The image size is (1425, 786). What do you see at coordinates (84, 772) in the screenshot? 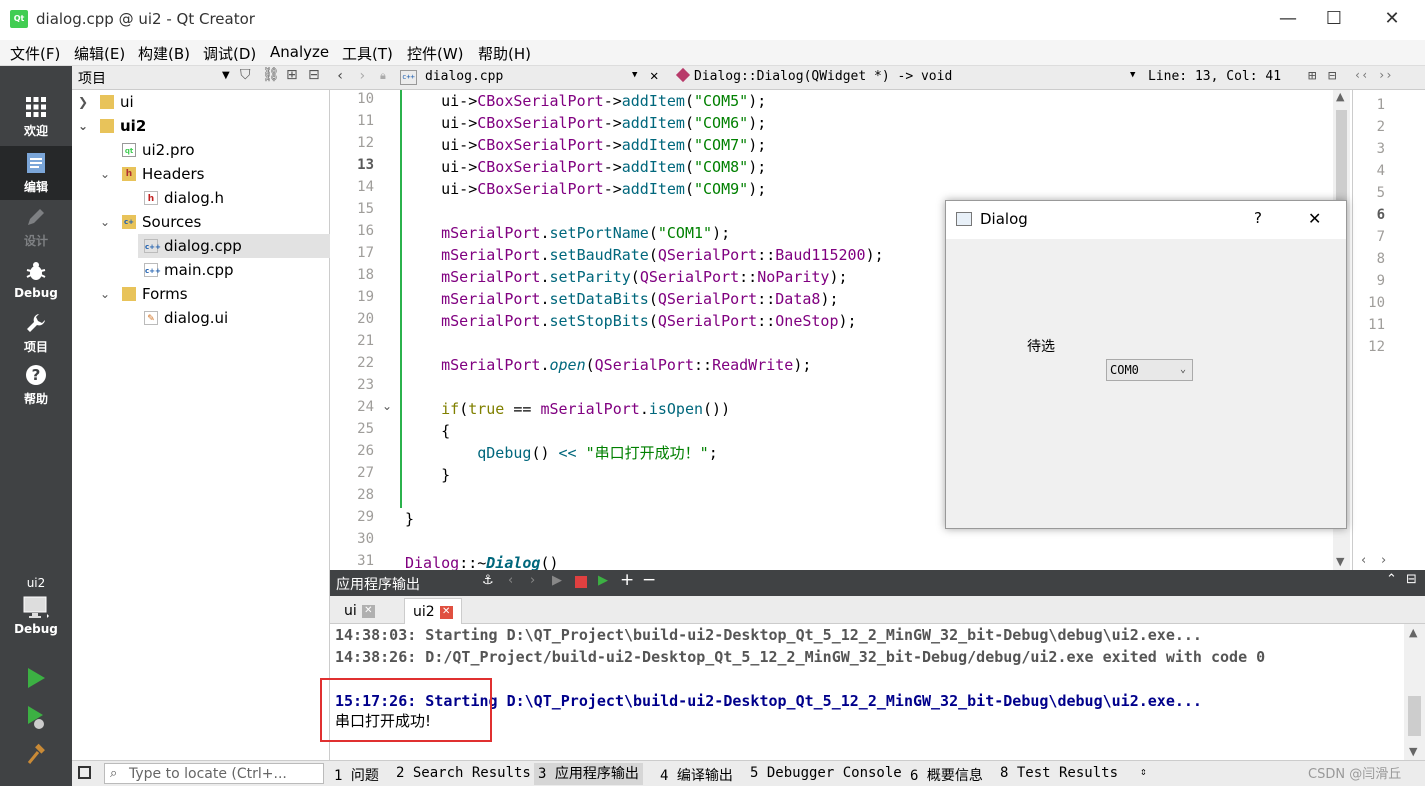
I see `toggle-sidebar-icon` at bounding box center [84, 772].